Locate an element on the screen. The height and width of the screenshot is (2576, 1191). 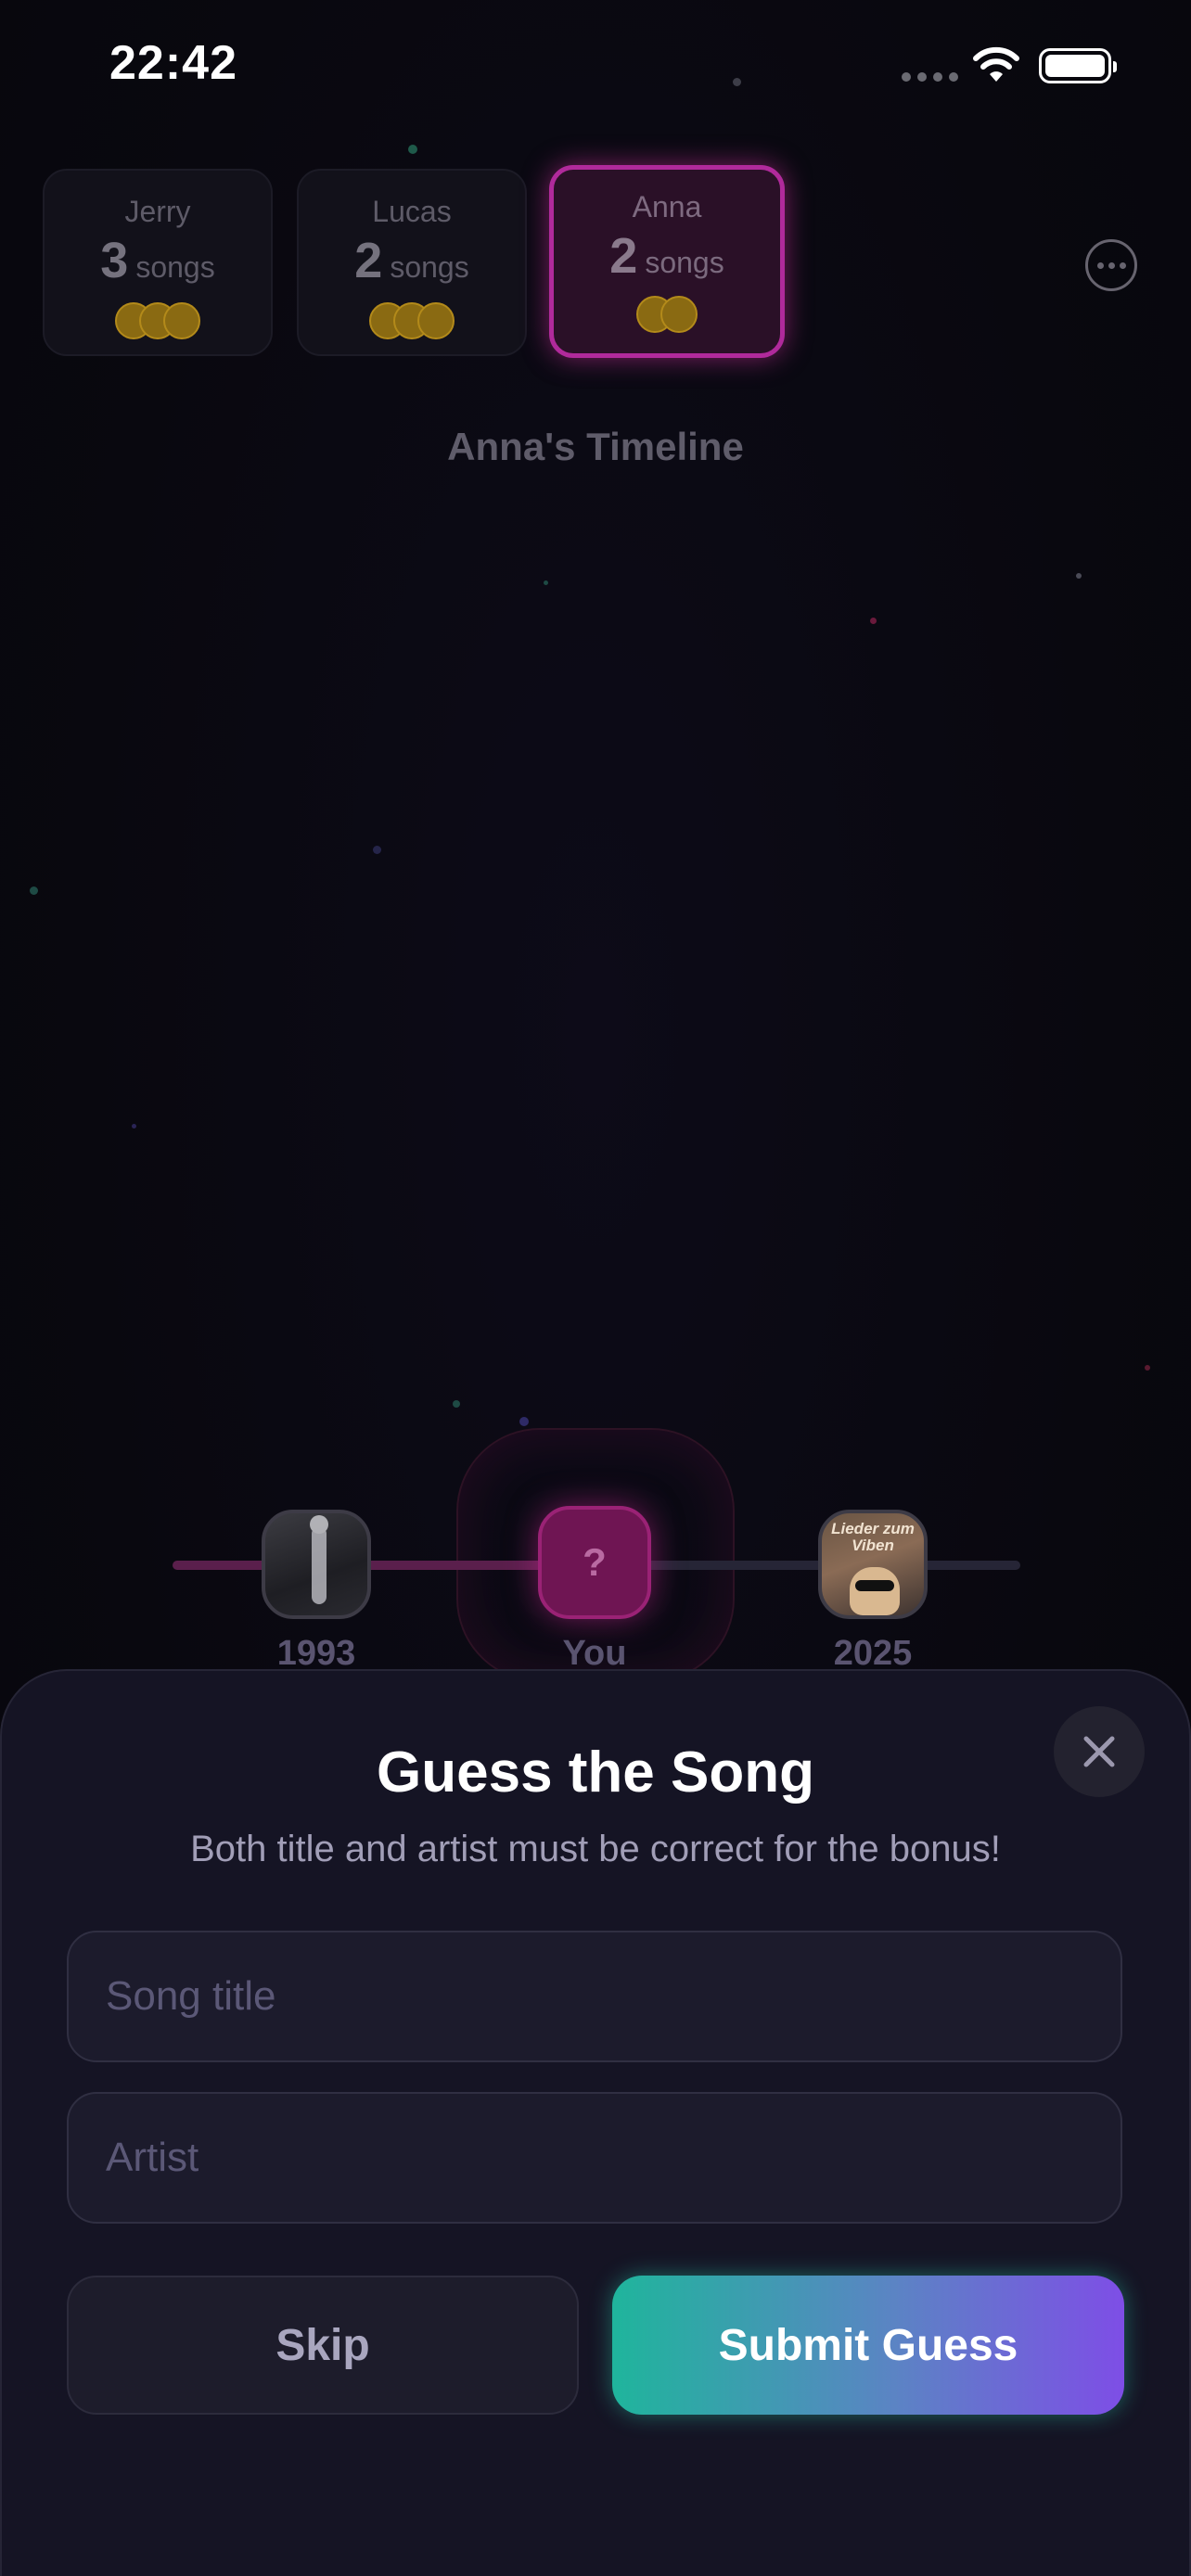
album-cover-text: Lieder zum Viben is located at coordinates (873, 1537).